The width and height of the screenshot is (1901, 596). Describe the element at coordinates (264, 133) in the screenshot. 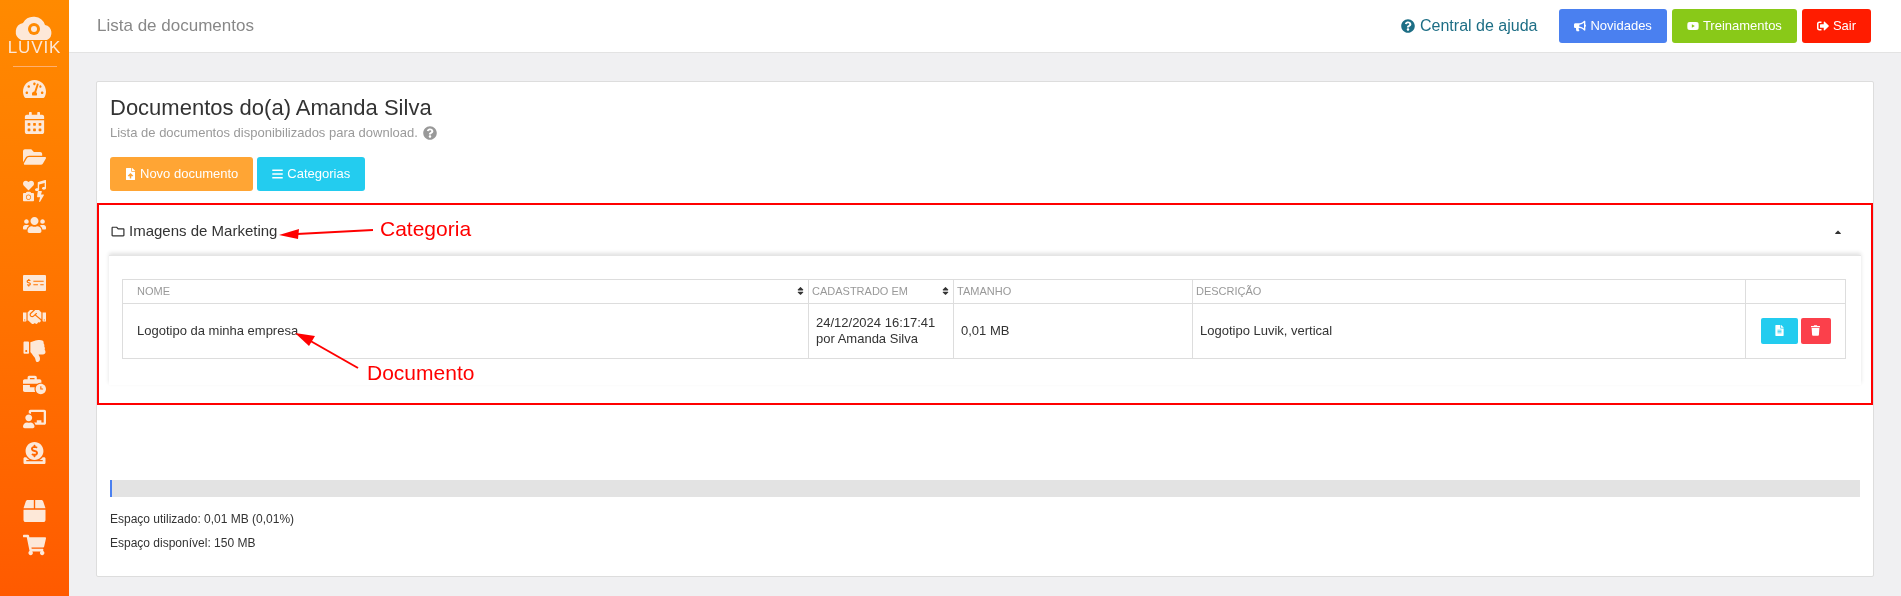

I see `card-subtitle: Lista de documentos disponibilizados para download.` at that location.